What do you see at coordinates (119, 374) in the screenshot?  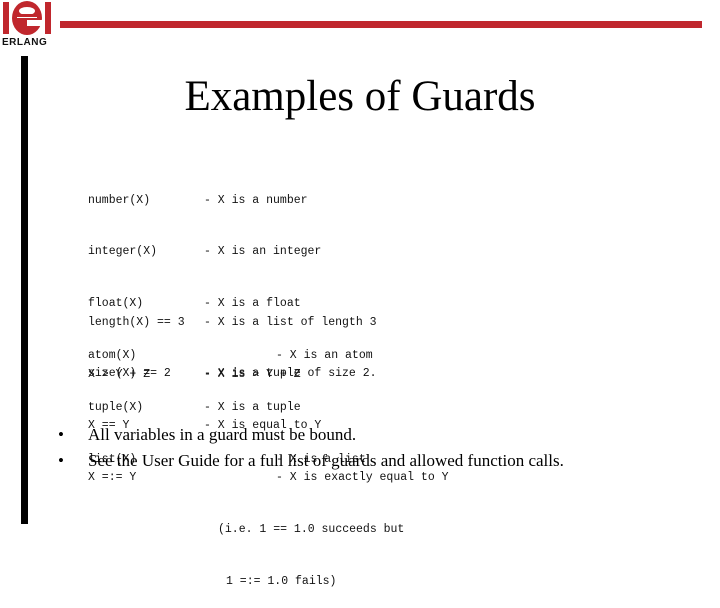 I see `guard-expr: X > Y + Z` at bounding box center [119, 374].